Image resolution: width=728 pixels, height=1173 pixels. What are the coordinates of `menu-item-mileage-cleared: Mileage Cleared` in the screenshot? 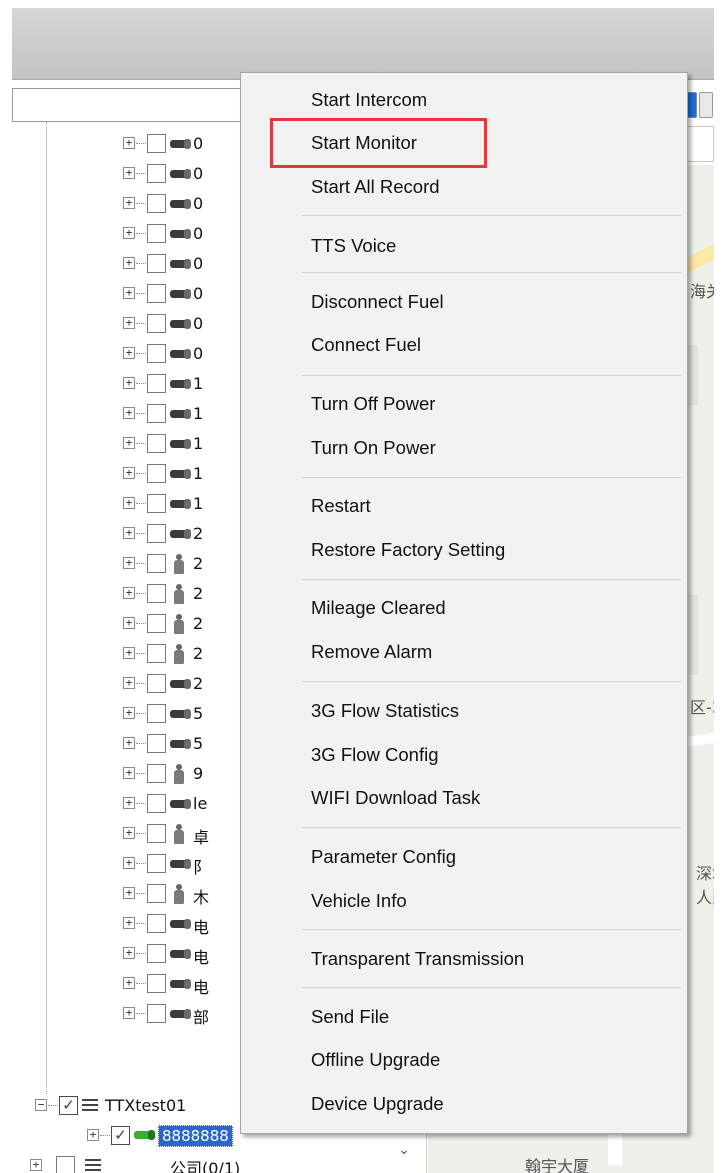 It's located at (378, 608).